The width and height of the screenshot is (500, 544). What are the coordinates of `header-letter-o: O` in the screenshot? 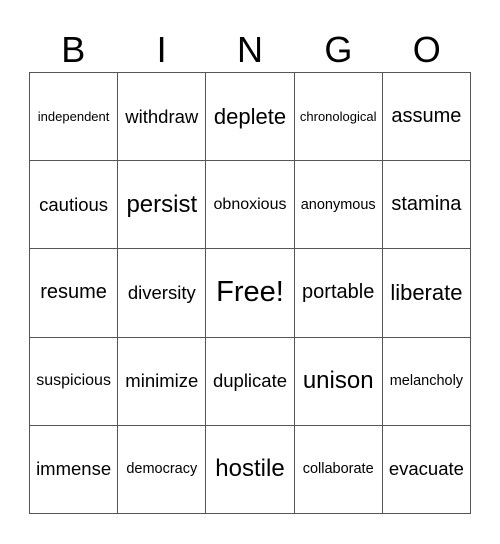 It's located at (426, 49).